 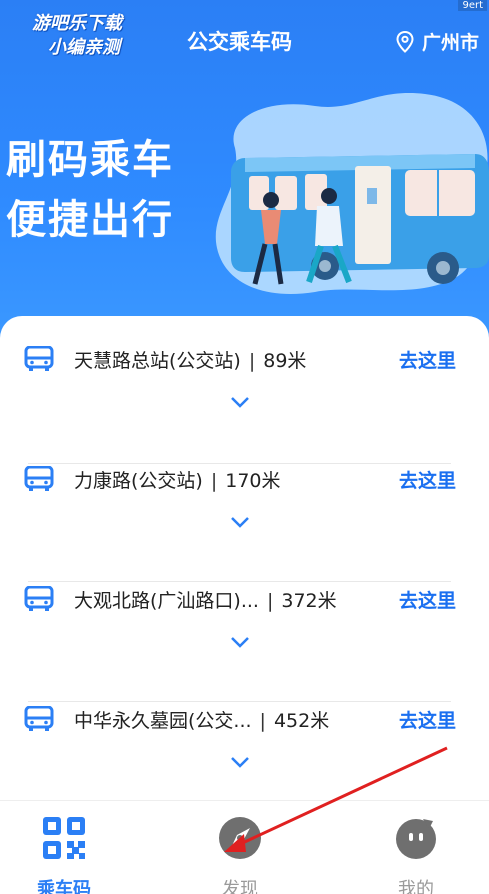 I want to click on bus-illustration, so click(x=352, y=194).